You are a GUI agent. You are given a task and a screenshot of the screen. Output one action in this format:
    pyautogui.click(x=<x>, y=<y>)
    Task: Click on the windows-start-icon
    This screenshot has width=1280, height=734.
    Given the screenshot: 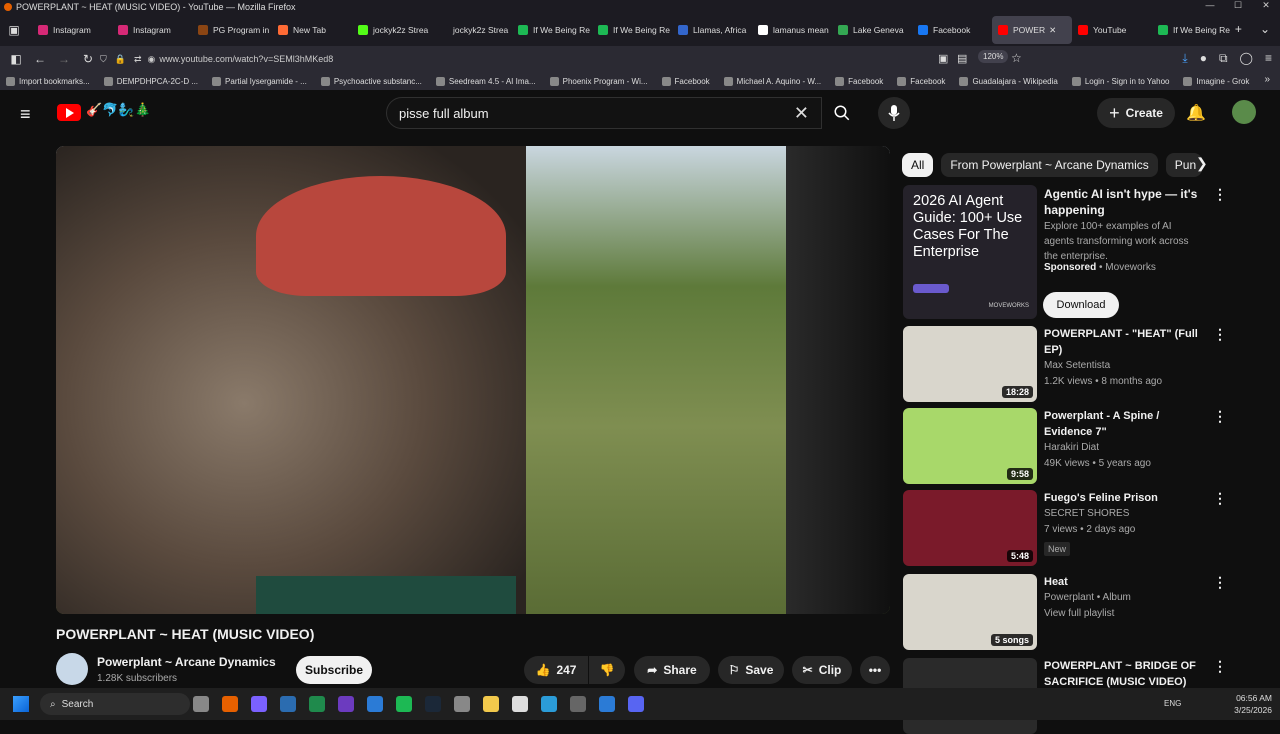 What is the action you would take?
    pyautogui.click(x=21, y=704)
    